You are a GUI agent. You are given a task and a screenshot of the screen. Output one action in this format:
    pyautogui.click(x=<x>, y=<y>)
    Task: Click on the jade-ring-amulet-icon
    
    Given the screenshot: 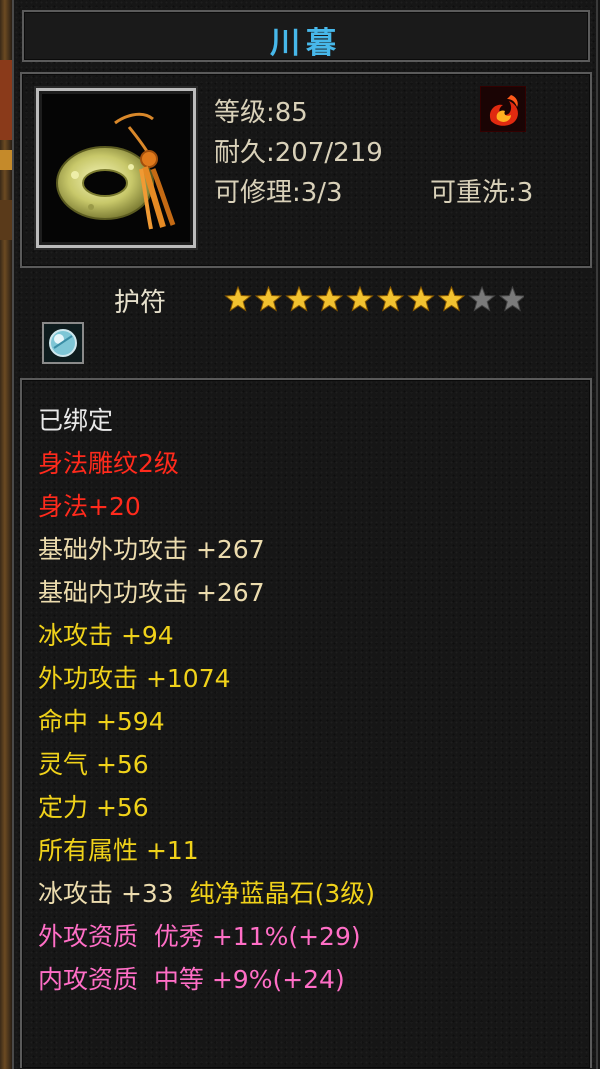 What is the action you would take?
    pyautogui.click(x=116, y=168)
    